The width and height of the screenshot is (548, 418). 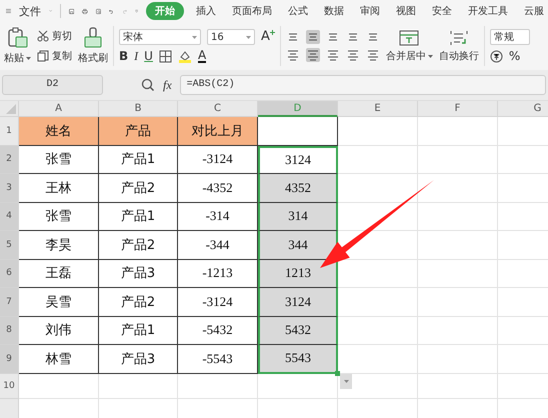 I want to click on fill-color-icon, so click(x=185, y=56).